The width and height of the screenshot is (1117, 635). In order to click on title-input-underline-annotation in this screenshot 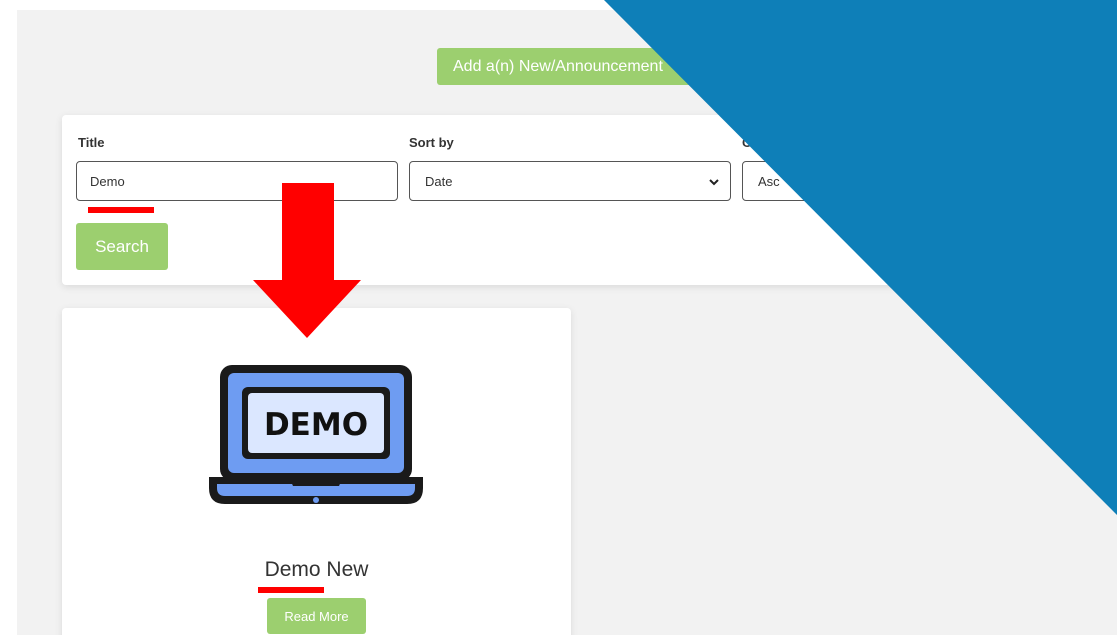, I will do `click(121, 210)`.